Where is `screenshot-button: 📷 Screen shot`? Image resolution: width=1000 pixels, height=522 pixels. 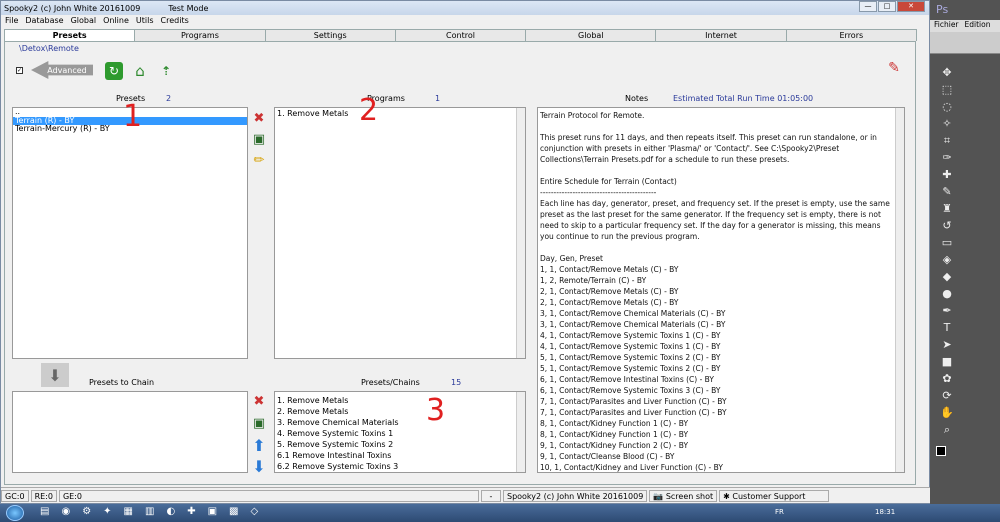 screenshot-button: 📷 Screen shot is located at coordinates (683, 495).